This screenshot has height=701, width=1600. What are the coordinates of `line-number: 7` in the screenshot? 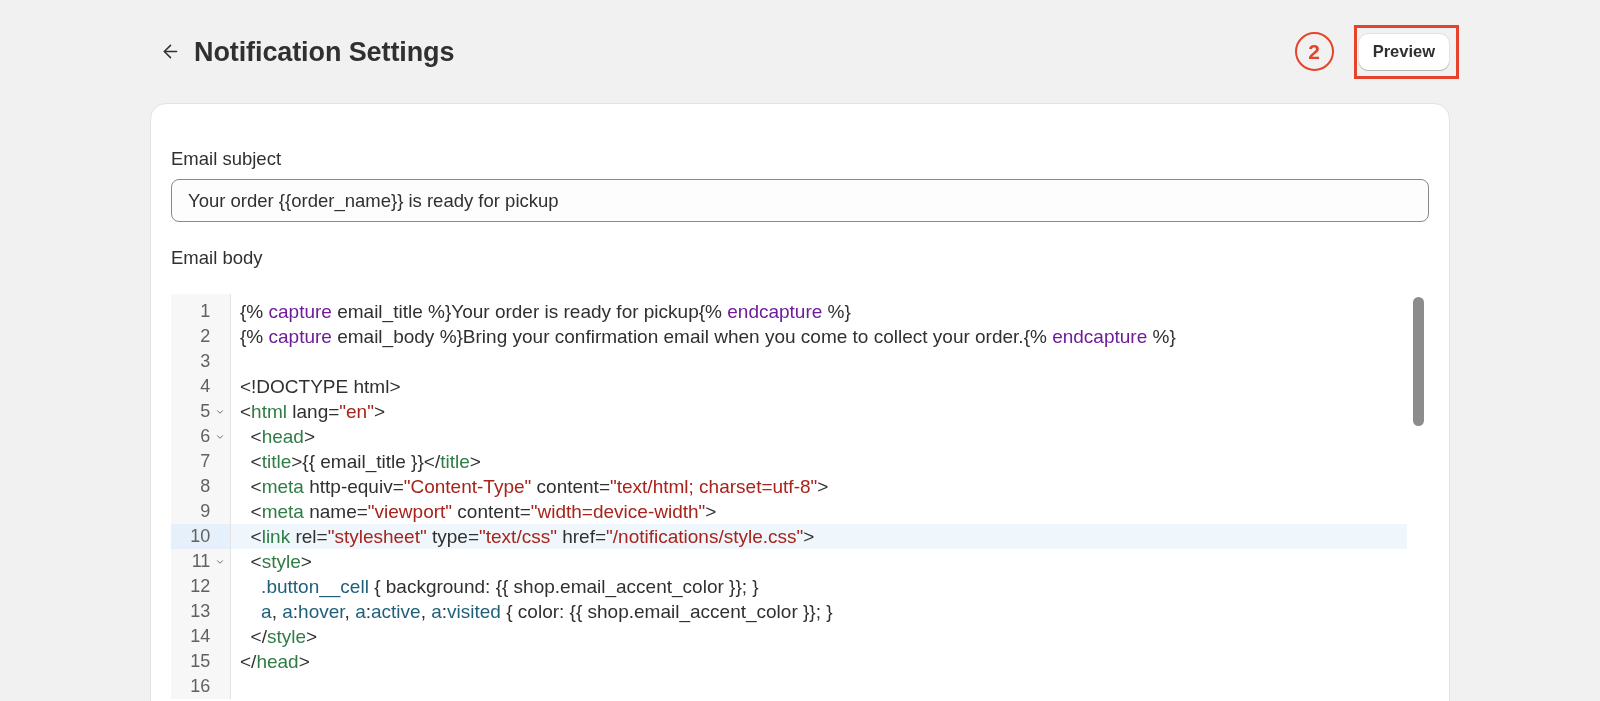 It's located at (205, 461).